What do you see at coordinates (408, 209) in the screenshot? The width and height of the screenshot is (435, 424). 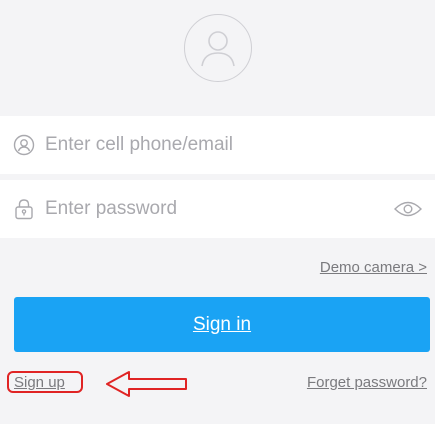 I see `eye-icon` at bounding box center [408, 209].